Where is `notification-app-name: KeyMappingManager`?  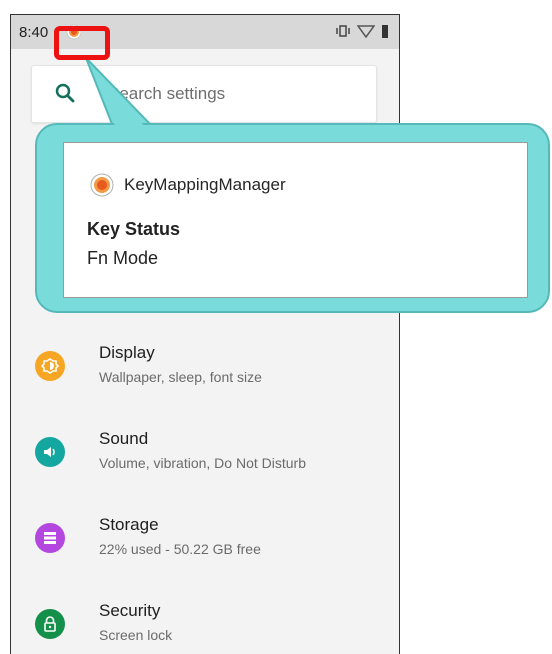
notification-app-name: KeyMappingManager is located at coordinates (205, 184).